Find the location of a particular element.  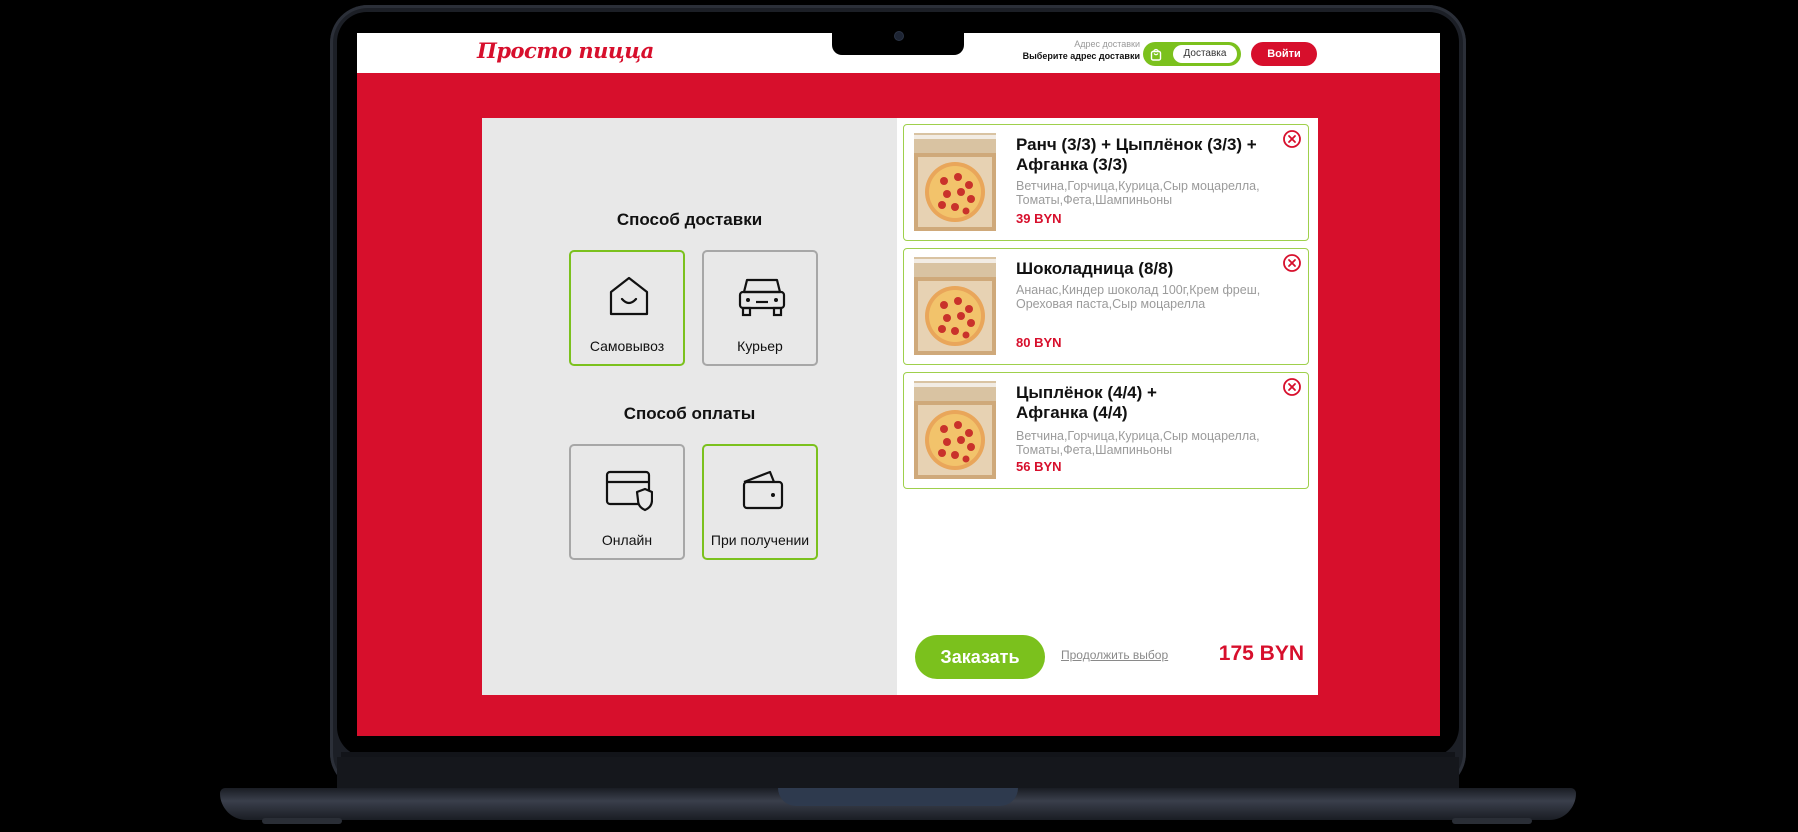

site-logo: Просто пицца is located at coordinates (565, 50).